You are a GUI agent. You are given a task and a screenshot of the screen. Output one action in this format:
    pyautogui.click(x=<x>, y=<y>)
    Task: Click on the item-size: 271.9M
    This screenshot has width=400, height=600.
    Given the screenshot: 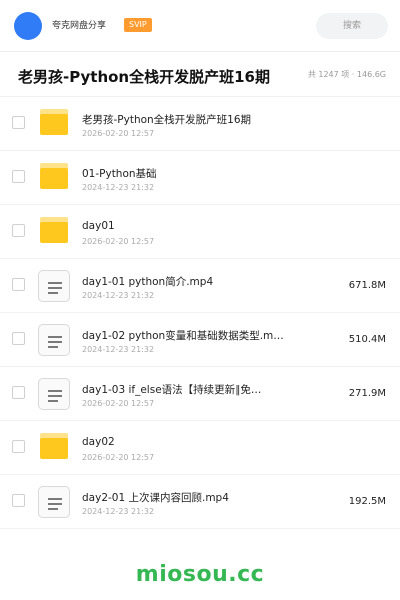 What is the action you would take?
    pyautogui.click(x=367, y=393)
    